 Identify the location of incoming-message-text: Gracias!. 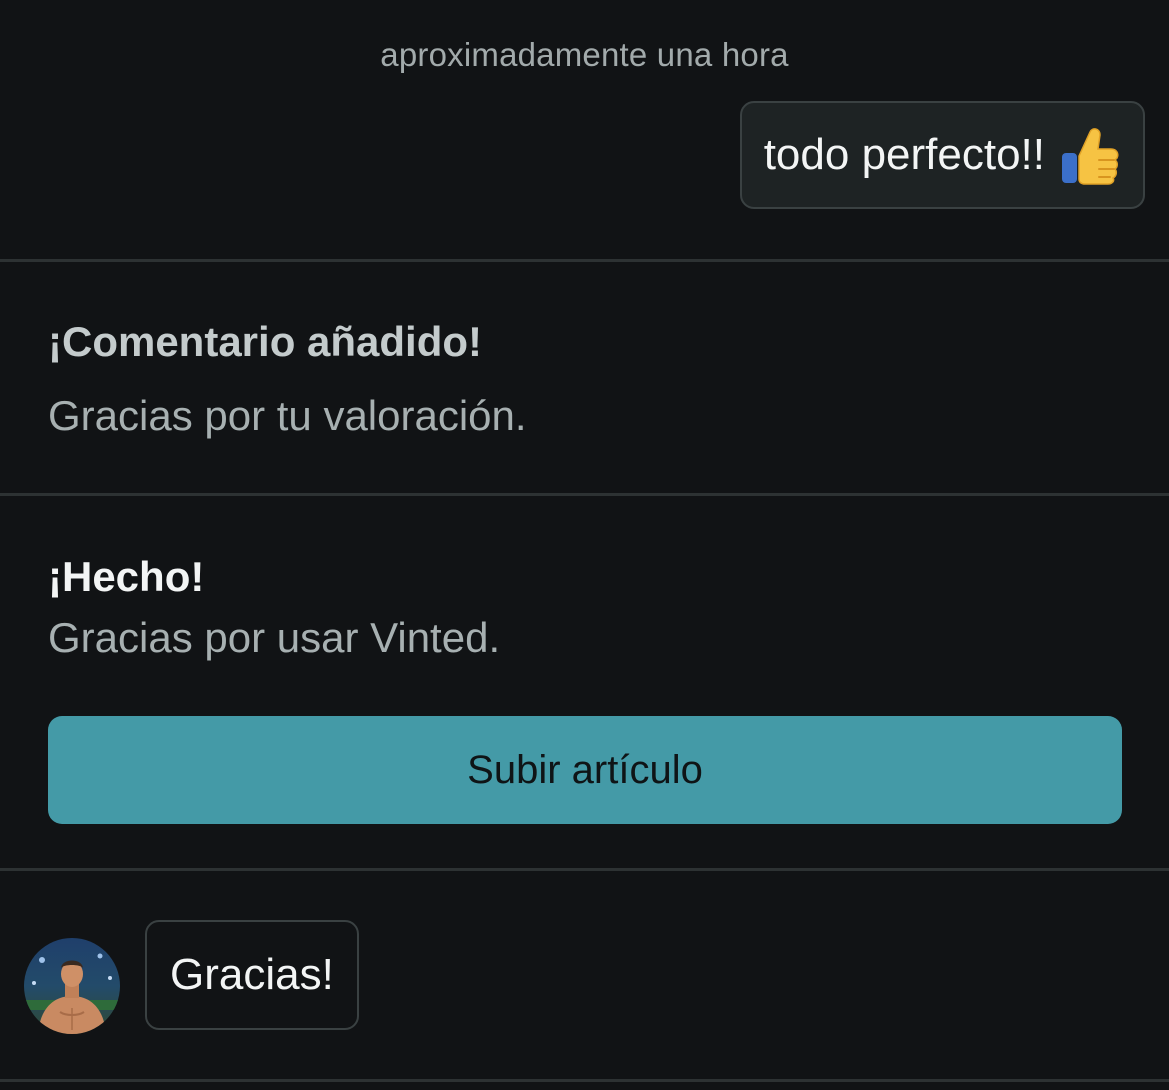
(252, 974).